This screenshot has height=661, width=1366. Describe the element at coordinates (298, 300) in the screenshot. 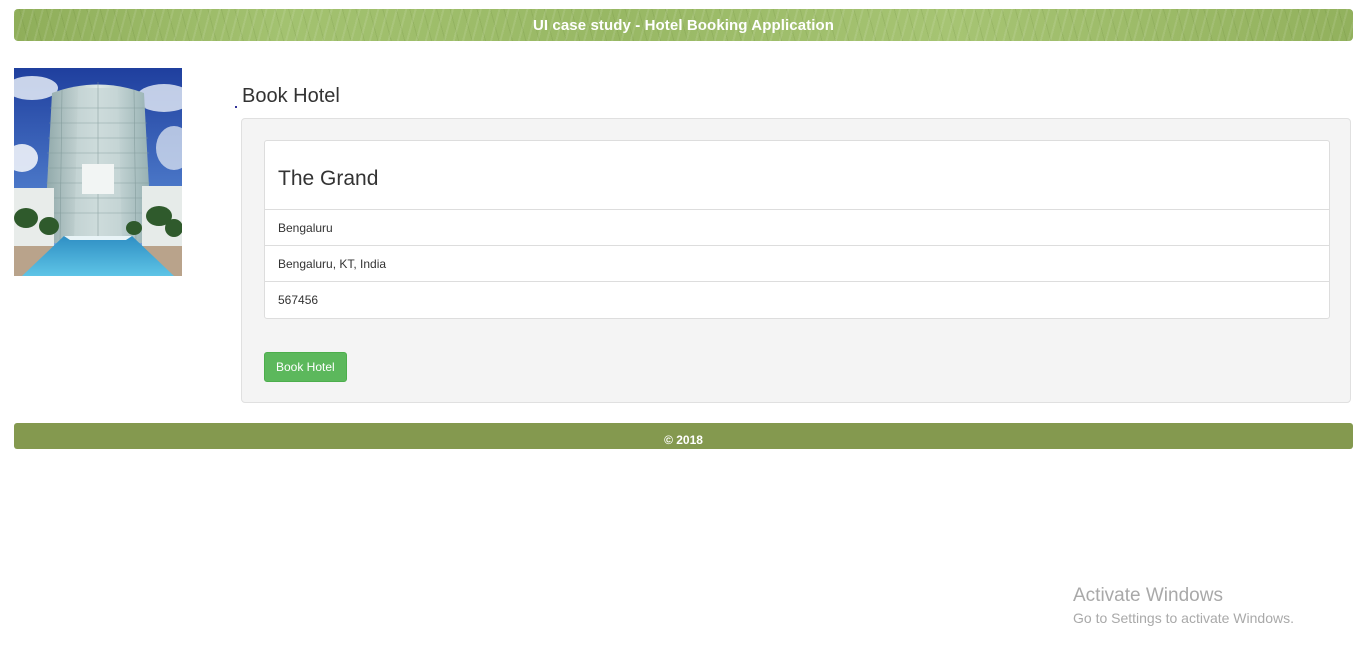

I see `hotel-pincode: 567456` at that location.